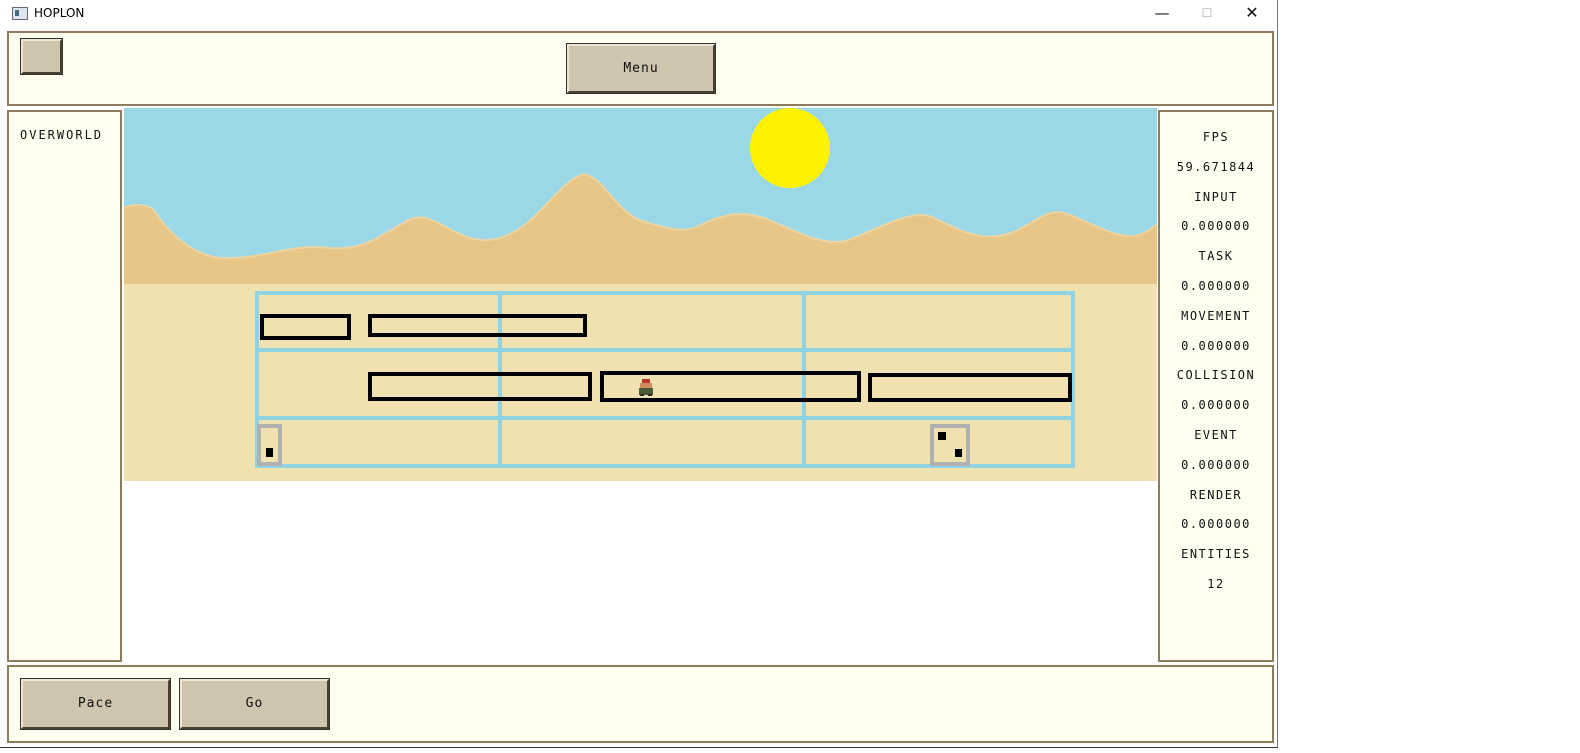 This screenshot has width=1580, height=753. What do you see at coordinates (95, 704) in the screenshot?
I see `pace-button: Pace` at bounding box center [95, 704].